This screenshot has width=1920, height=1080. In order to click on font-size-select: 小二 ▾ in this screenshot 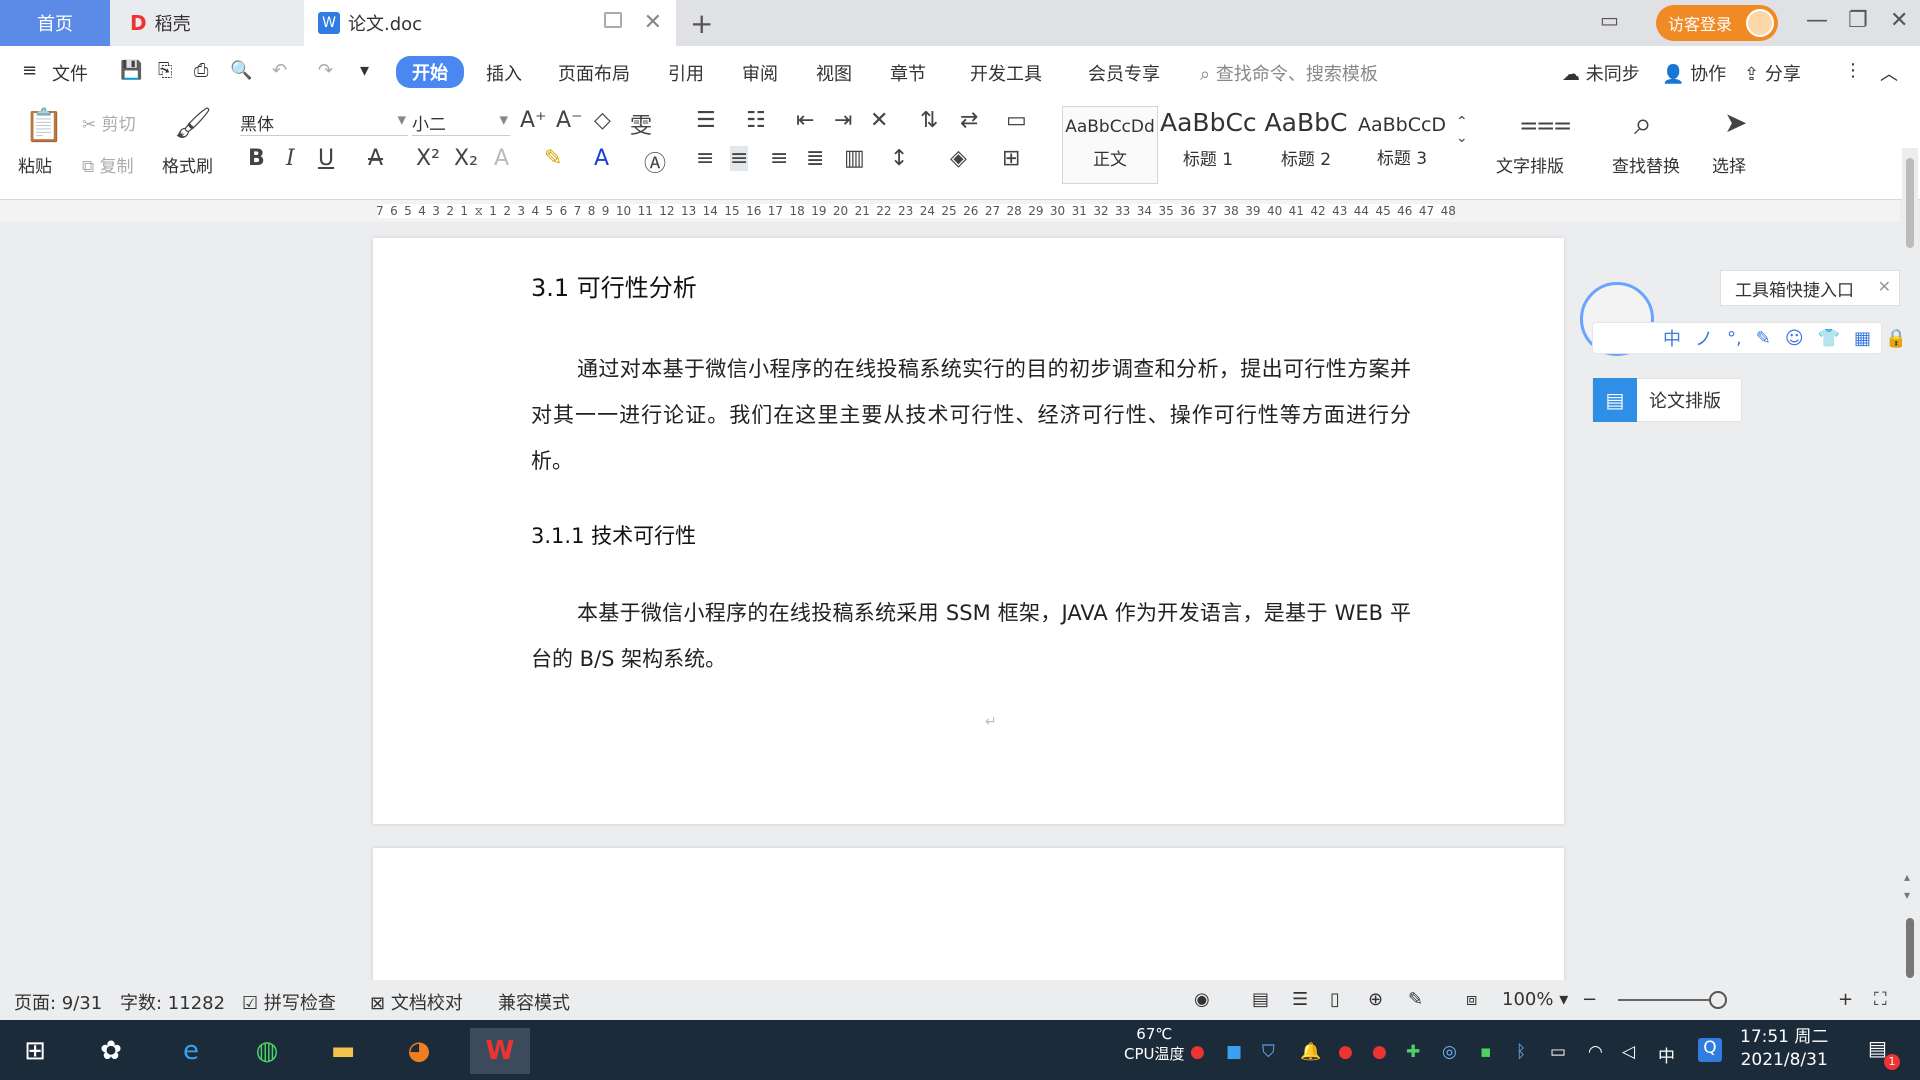, I will do `click(461, 123)`.